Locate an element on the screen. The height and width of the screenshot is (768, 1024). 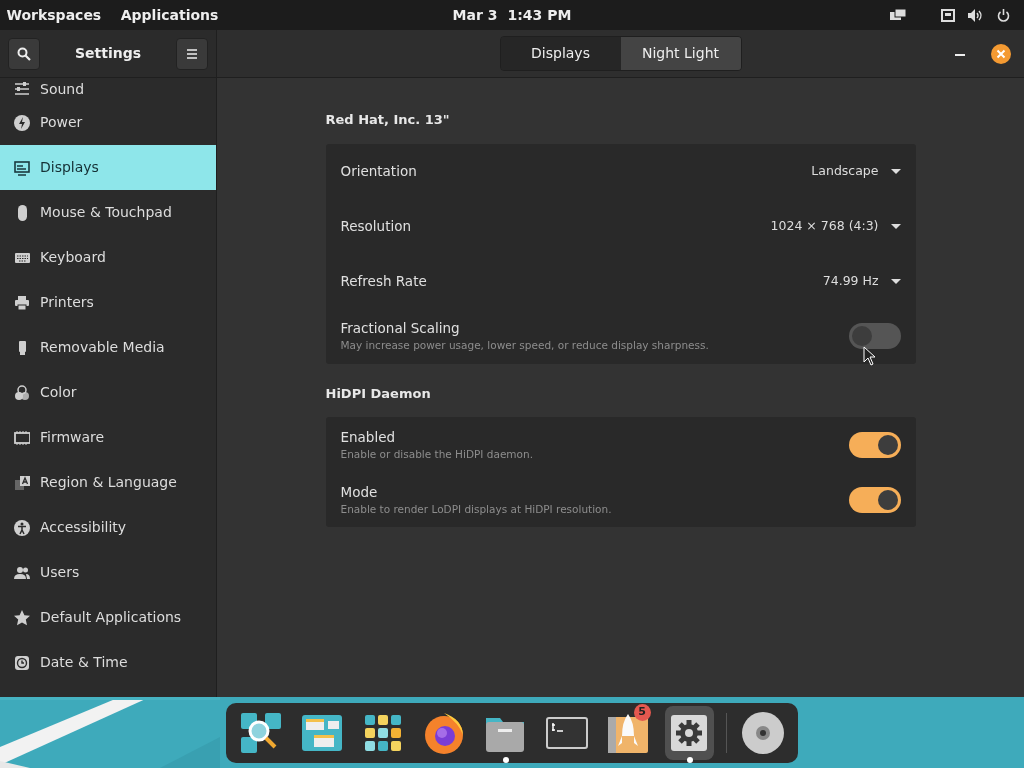
sidebar-item: Keyboard is located at coordinates (108, 257).